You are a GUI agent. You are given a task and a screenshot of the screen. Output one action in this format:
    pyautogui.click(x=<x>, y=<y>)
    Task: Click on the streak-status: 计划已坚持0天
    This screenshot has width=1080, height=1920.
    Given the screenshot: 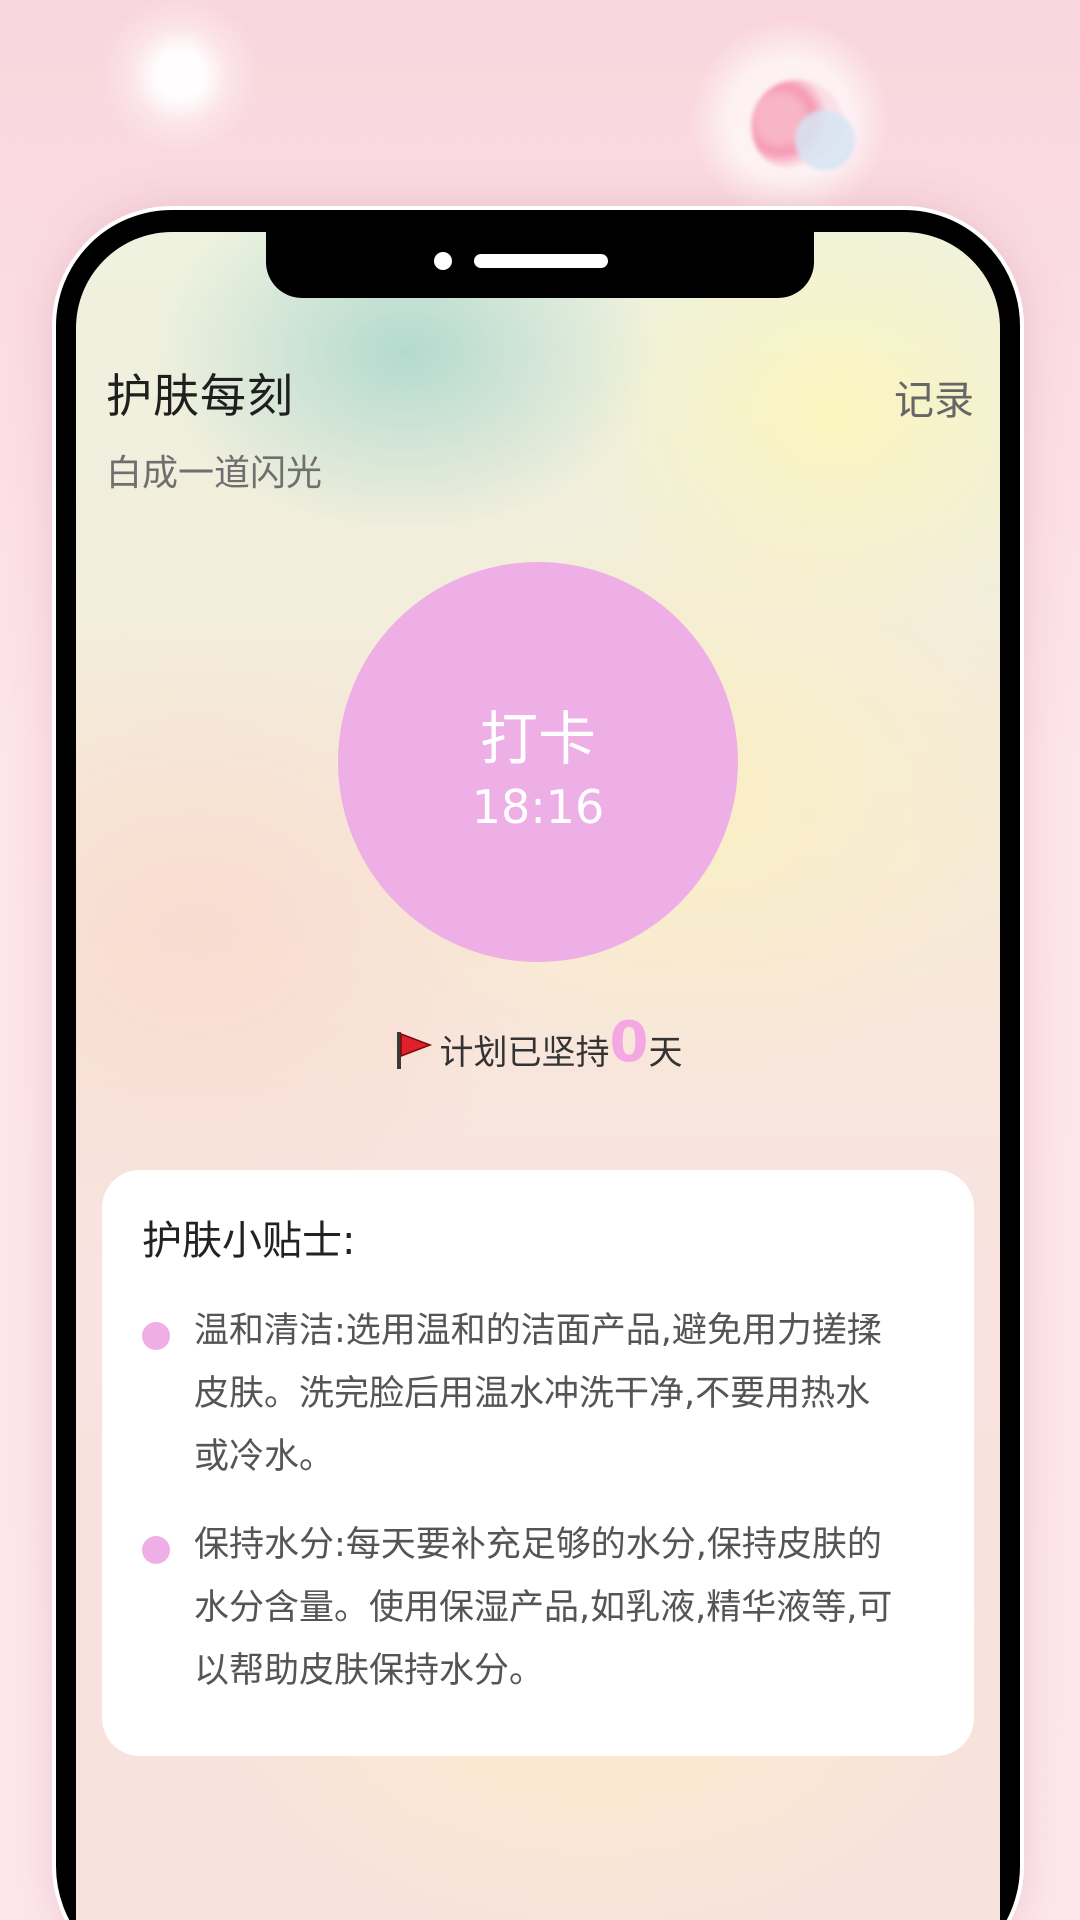 What is the action you would take?
    pyautogui.click(x=538, y=1042)
    